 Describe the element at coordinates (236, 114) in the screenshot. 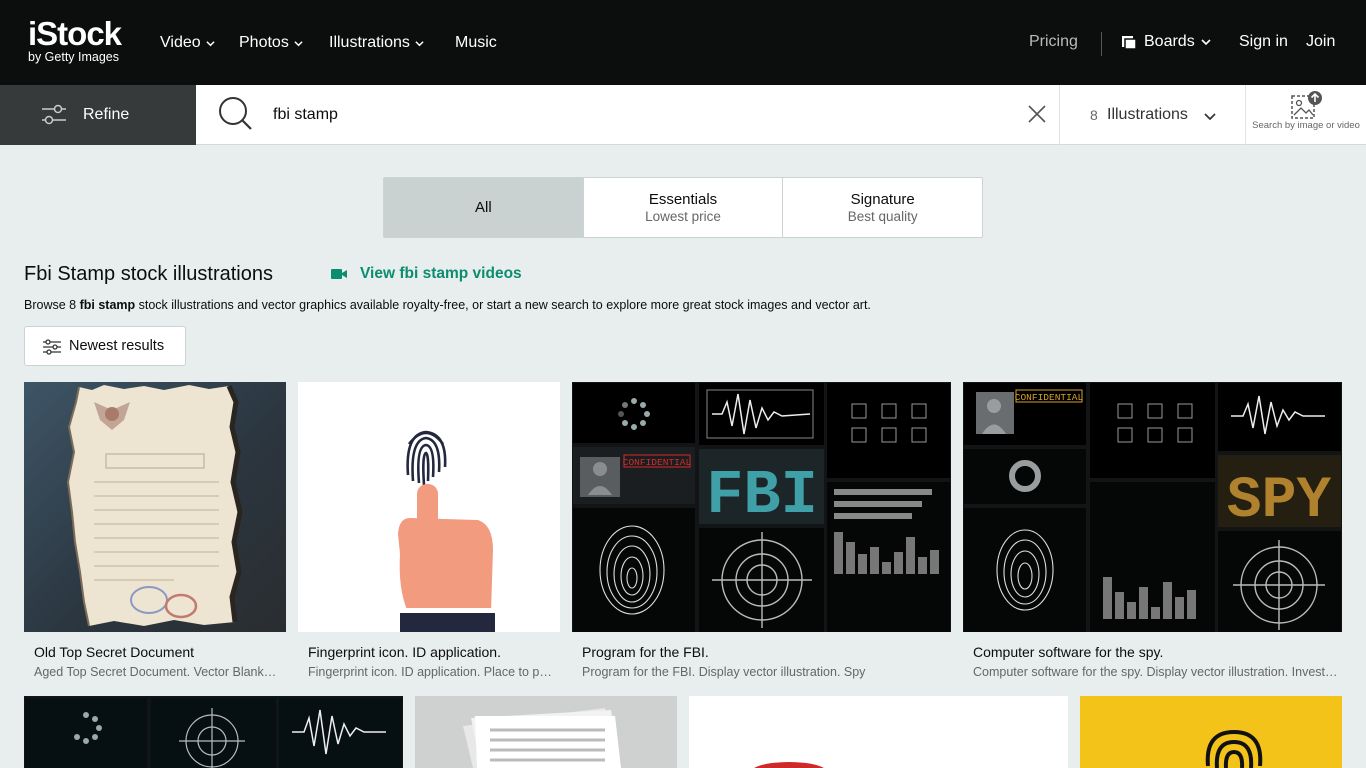

I see `search-icon` at that location.